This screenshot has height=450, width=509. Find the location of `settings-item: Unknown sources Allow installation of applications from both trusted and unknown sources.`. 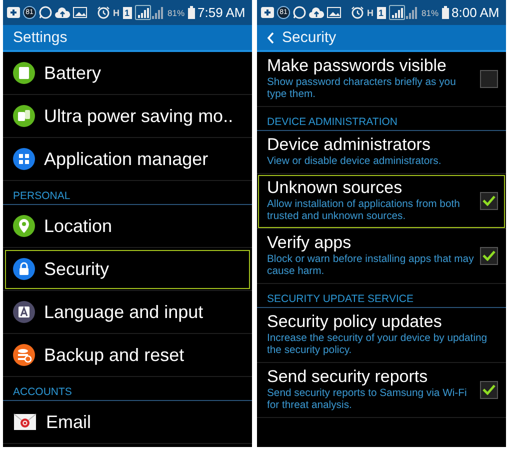

settings-item: Unknown sources Allow installation of applications from both trusted and unknown sources. is located at coordinates (381, 201).